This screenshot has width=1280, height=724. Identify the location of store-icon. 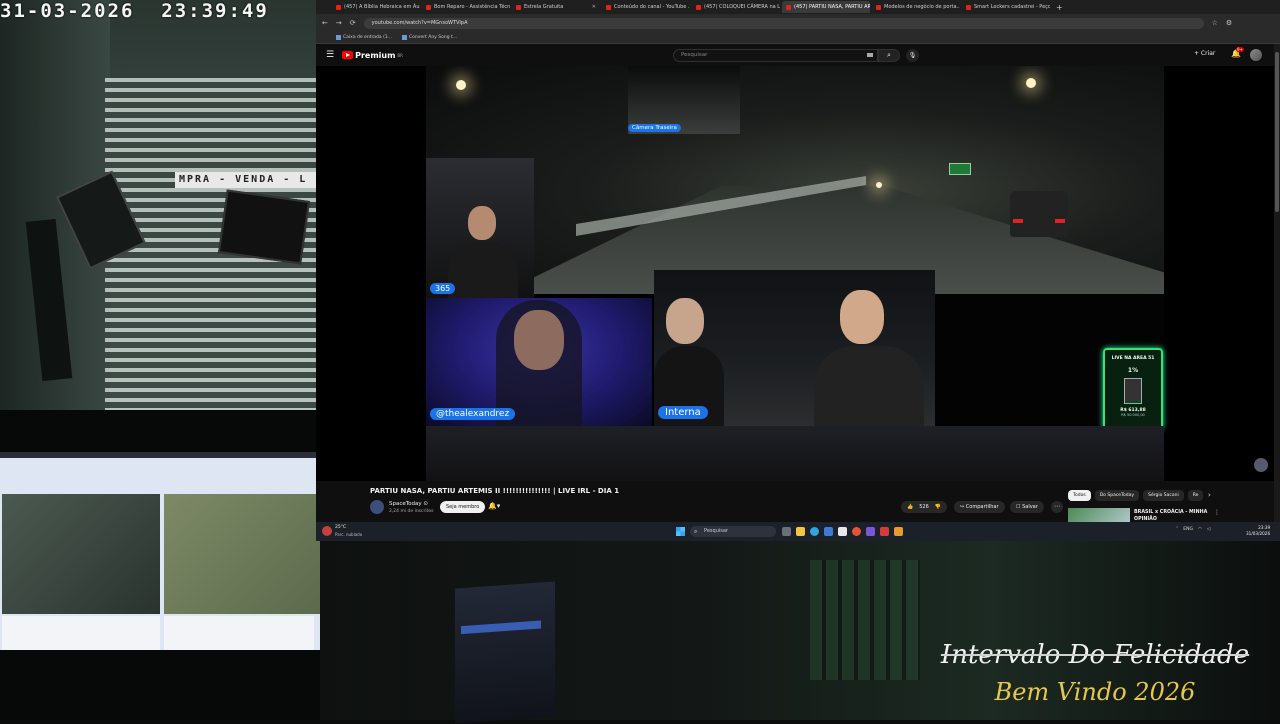
(842, 531).